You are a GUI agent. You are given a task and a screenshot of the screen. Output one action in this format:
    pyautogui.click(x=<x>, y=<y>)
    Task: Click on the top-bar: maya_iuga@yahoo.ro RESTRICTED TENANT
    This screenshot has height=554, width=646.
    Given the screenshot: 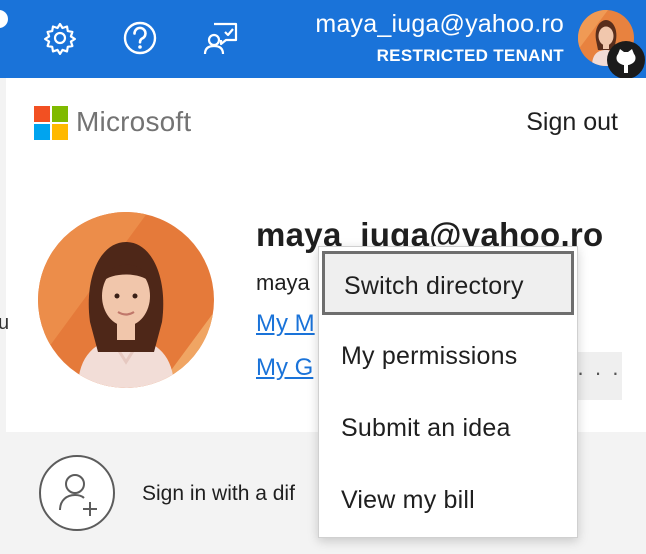 What is the action you would take?
    pyautogui.click(x=323, y=40)
    